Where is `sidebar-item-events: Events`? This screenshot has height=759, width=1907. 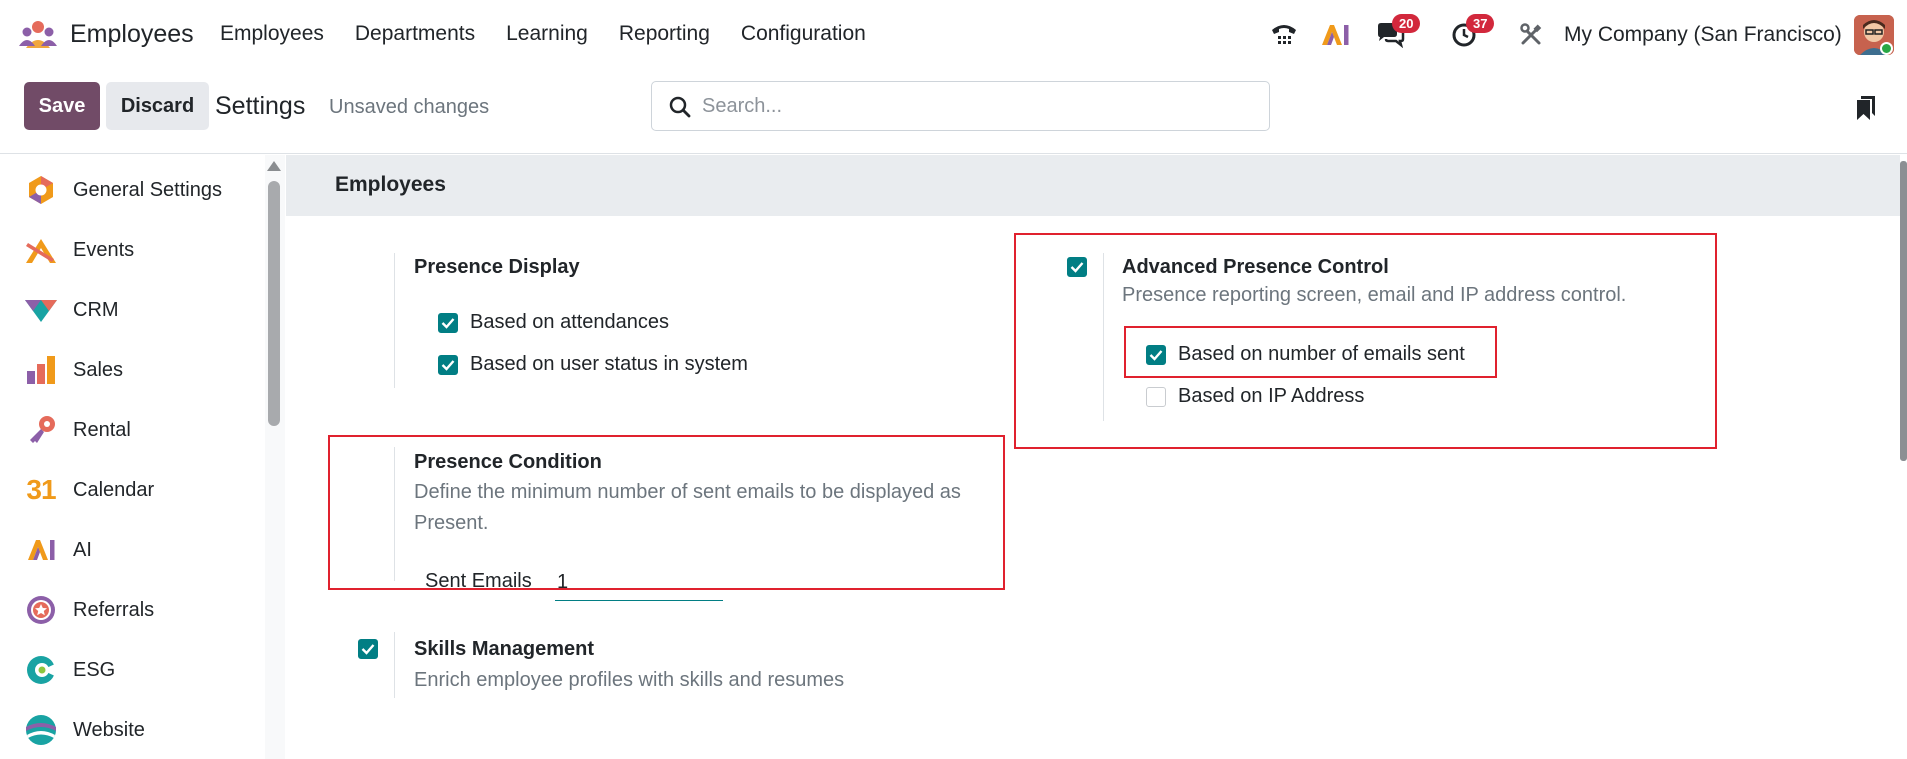
sidebar-item-events: Events is located at coordinates (132, 250).